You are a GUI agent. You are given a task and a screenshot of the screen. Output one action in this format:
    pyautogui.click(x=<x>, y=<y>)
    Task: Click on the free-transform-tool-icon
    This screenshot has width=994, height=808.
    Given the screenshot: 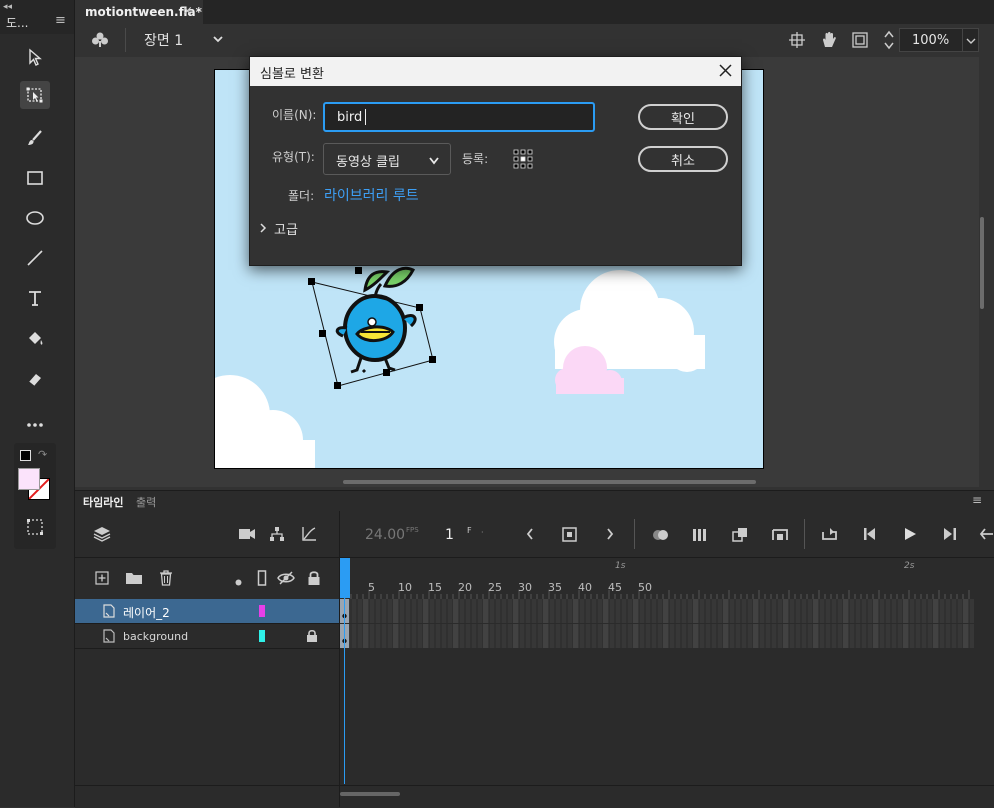 What is the action you would take?
    pyautogui.click(x=35, y=95)
    